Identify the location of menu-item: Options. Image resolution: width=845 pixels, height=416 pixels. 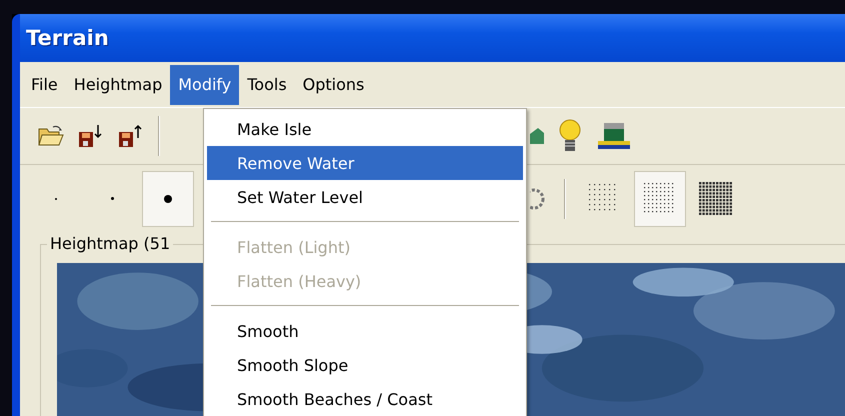
(333, 84).